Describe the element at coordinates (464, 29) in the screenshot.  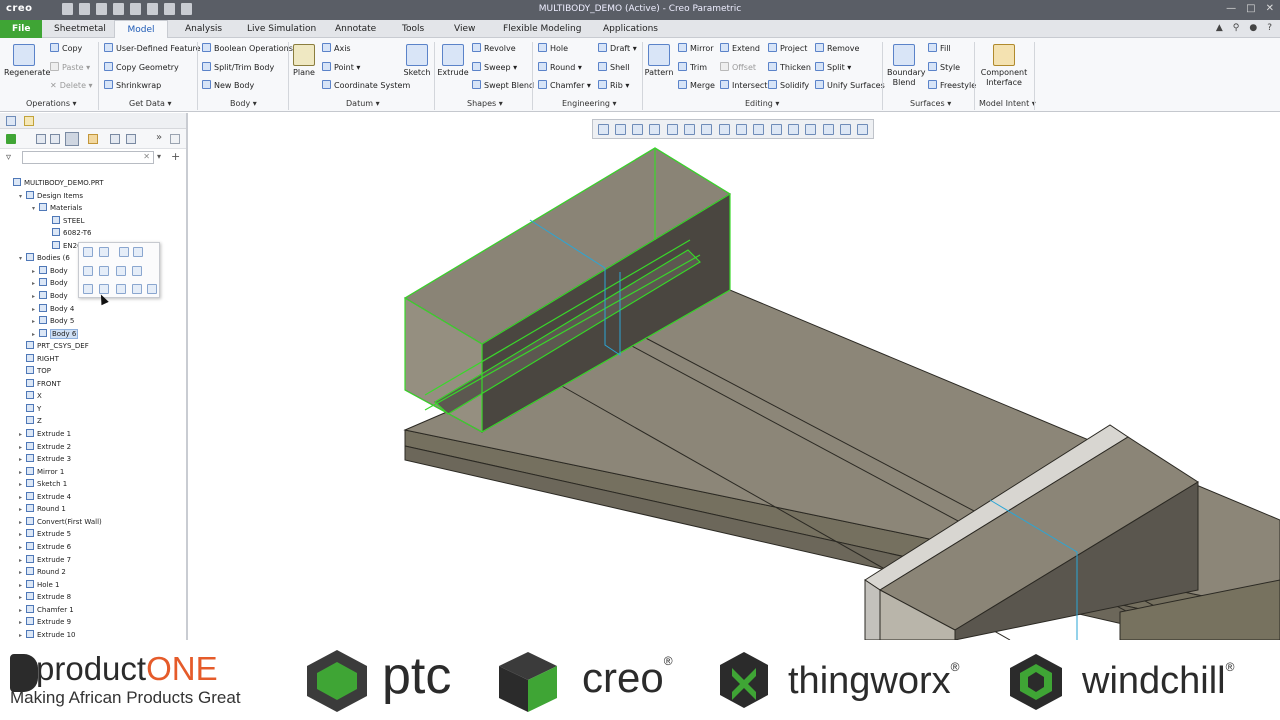
I see `tab-view: View` at that location.